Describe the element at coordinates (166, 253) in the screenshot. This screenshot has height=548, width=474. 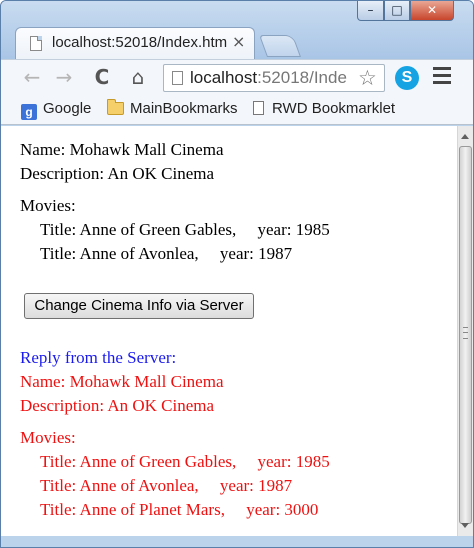
I see `movie-item: Title: Anne of Avonlea, year: 1987` at that location.